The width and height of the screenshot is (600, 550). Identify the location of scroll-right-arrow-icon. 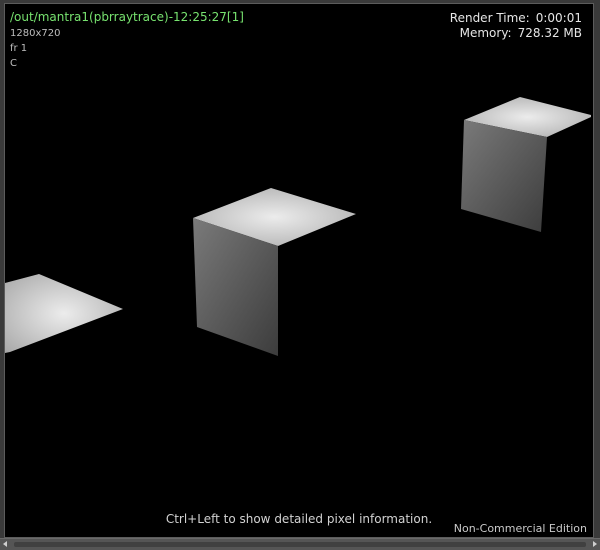
(595, 544).